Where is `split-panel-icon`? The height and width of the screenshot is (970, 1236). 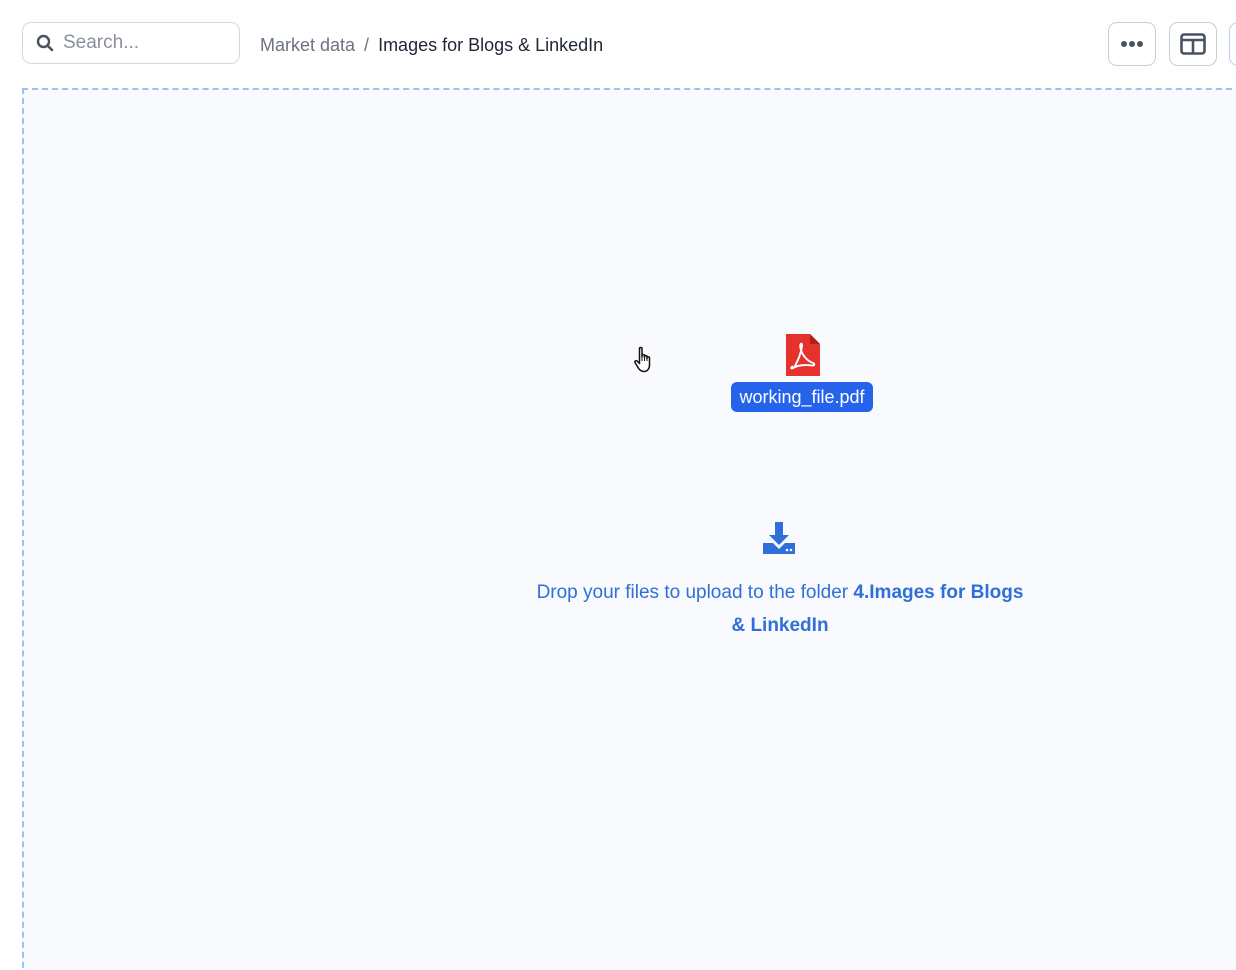 split-panel-icon is located at coordinates (1193, 44).